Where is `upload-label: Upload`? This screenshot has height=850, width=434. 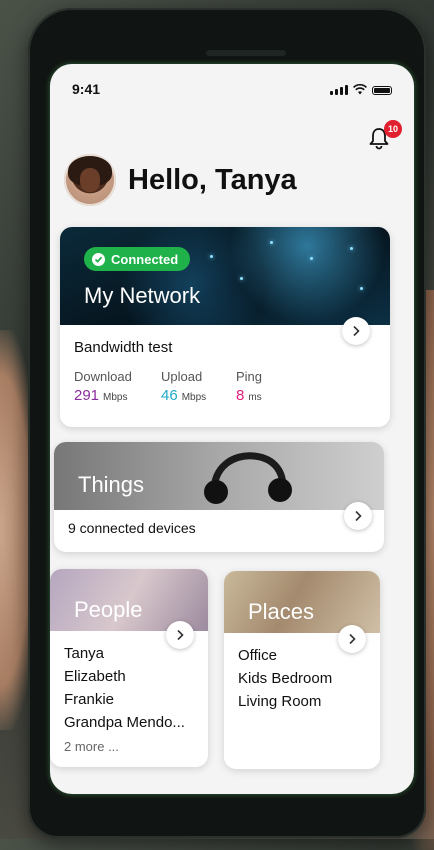 upload-label: Upload is located at coordinates (182, 376).